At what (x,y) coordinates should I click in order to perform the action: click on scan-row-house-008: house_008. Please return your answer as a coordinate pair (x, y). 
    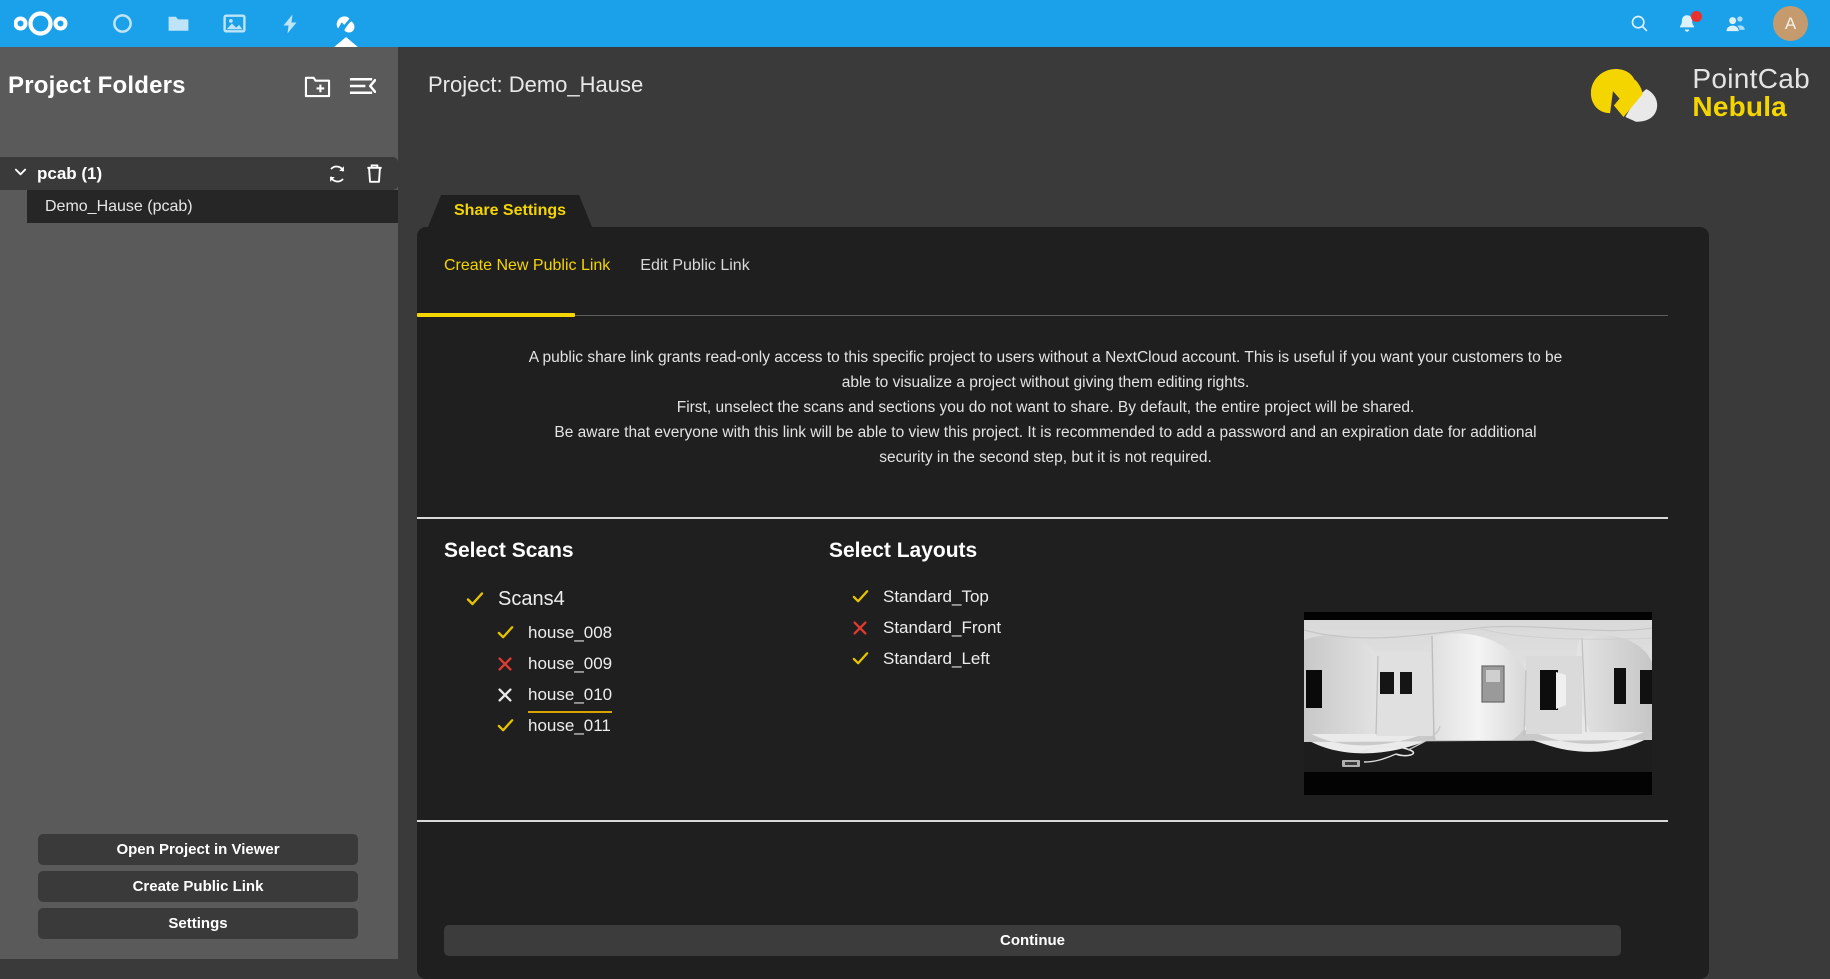
    Looking at the image, I should click on (648, 632).